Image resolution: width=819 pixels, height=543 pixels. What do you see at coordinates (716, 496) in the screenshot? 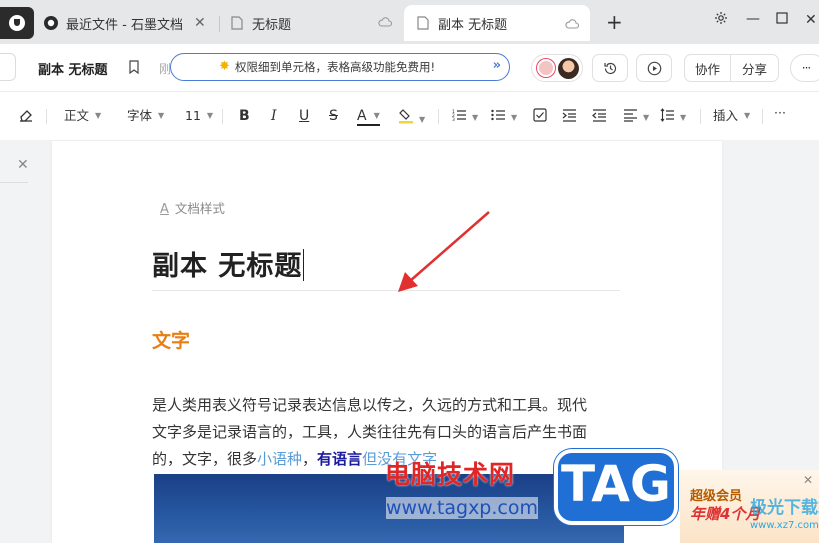
I see `ad-title: 超级会员` at bounding box center [716, 496].